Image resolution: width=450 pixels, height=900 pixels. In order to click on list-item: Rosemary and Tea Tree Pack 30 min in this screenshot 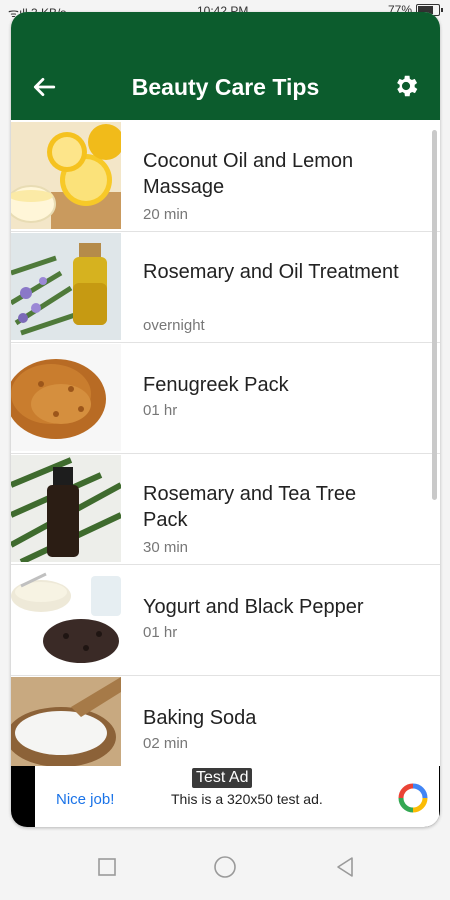, I will do `click(225, 509)`.